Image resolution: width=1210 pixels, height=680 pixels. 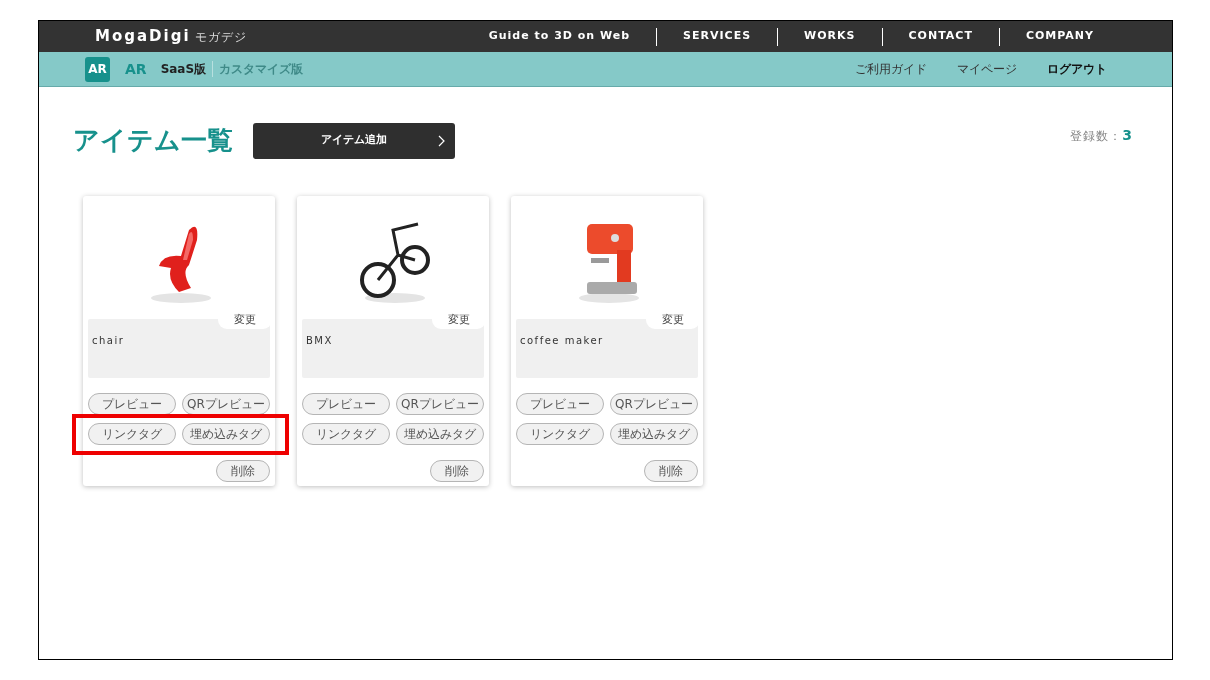 I want to click on nav-link: COMPANY, so click(x=1057, y=36).